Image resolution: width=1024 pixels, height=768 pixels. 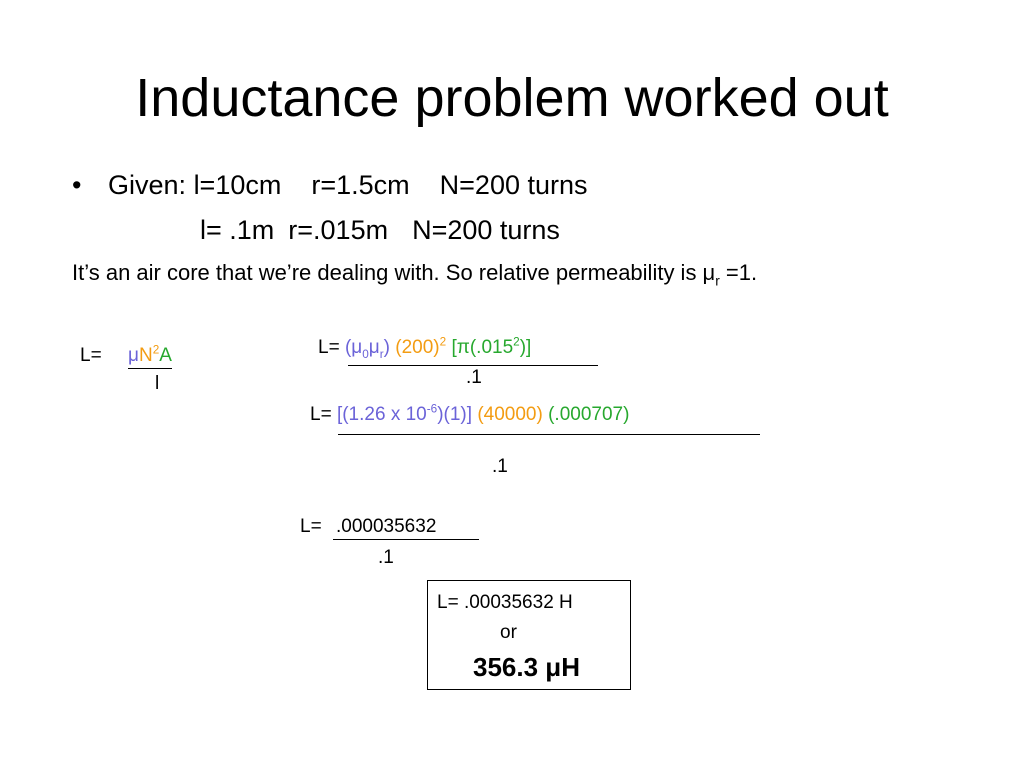 I want to click on step1-turns-term: (200)2, so click(x=421, y=346).